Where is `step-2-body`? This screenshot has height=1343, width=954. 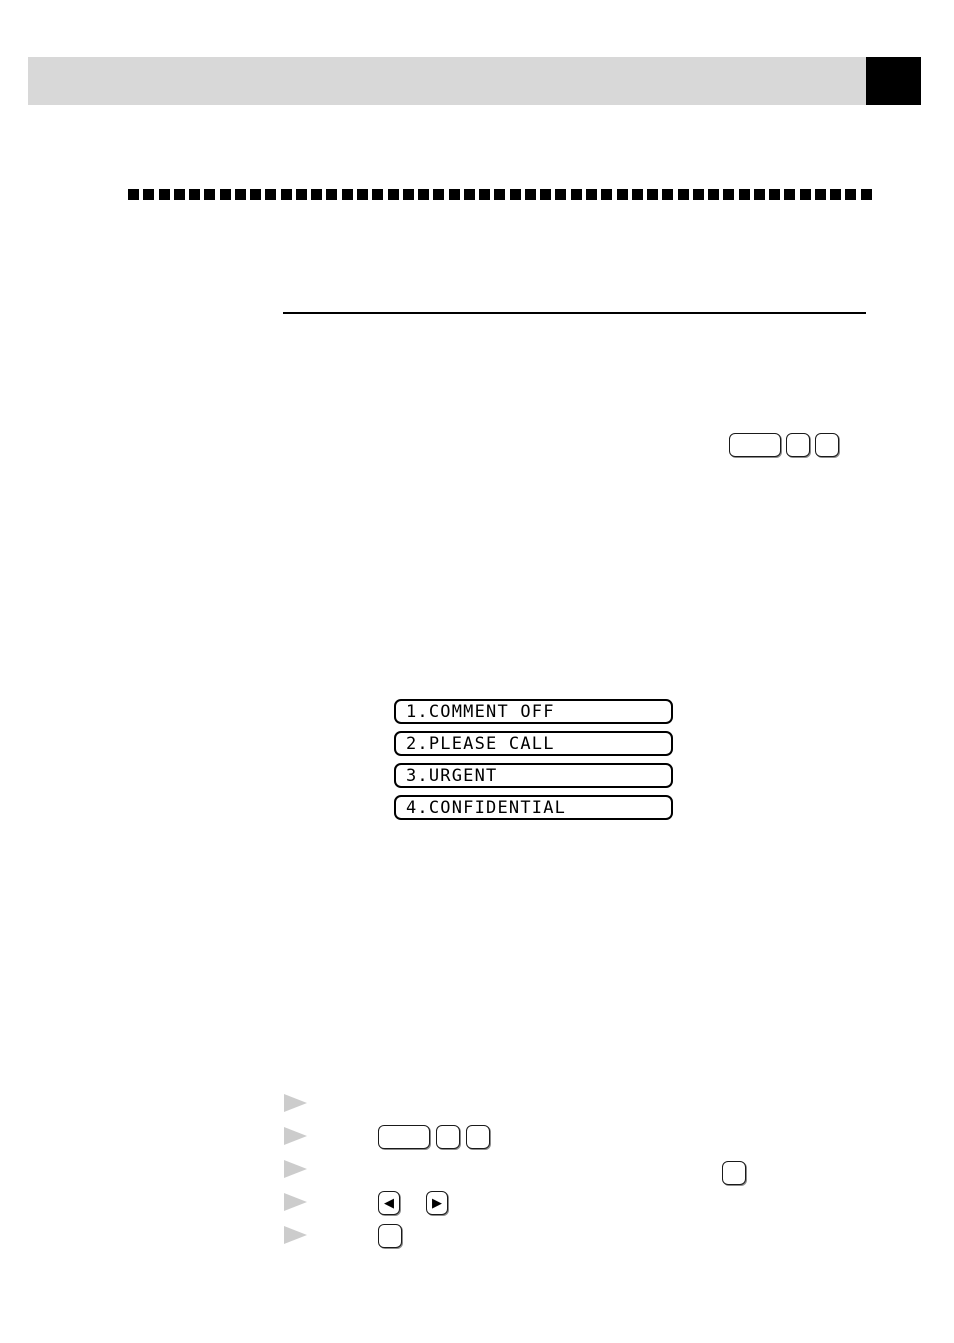
step-2-body is located at coordinates (601, 1137).